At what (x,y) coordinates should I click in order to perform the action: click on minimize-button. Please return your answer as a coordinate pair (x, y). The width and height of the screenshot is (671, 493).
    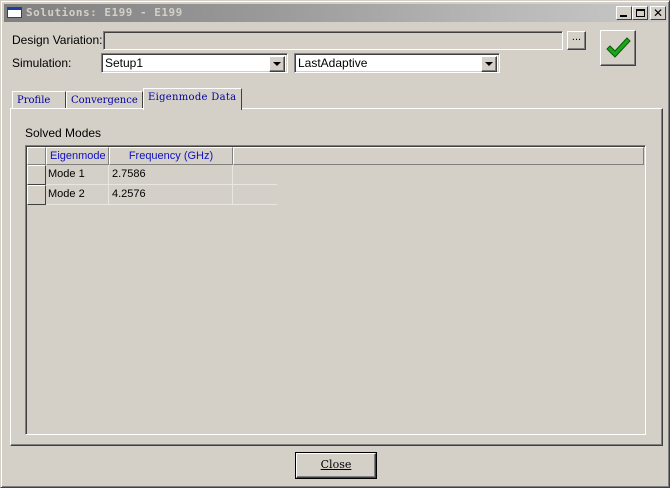
    Looking at the image, I should click on (624, 13).